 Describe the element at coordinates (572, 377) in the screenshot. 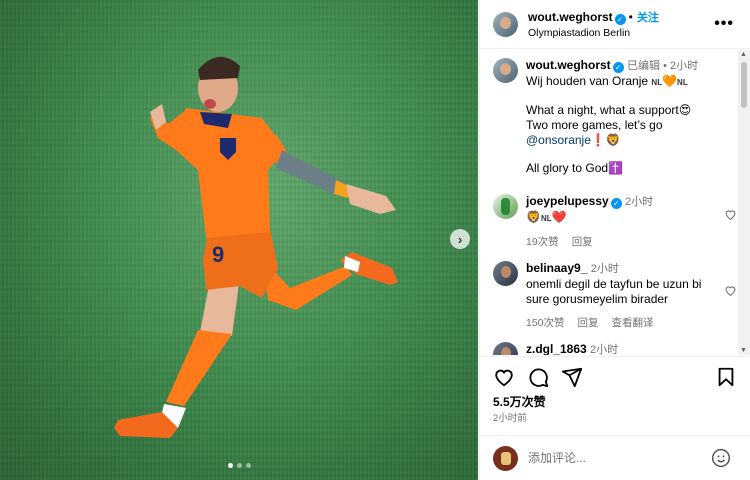

I see `share-icon` at that location.